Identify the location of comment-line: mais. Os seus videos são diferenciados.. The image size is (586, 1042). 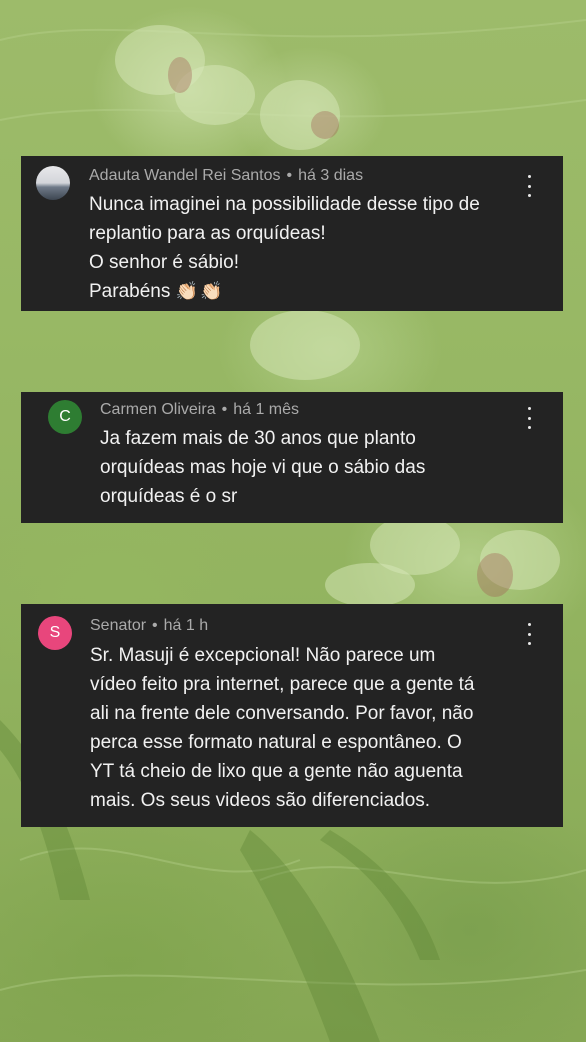
(260, 800).